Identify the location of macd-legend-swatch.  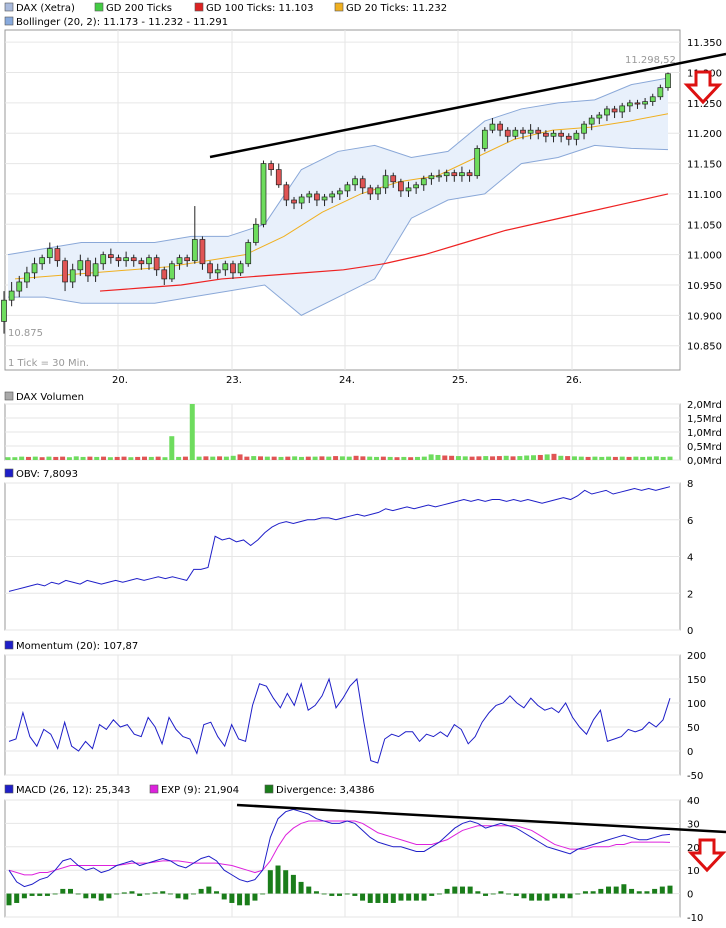
(154, 789).